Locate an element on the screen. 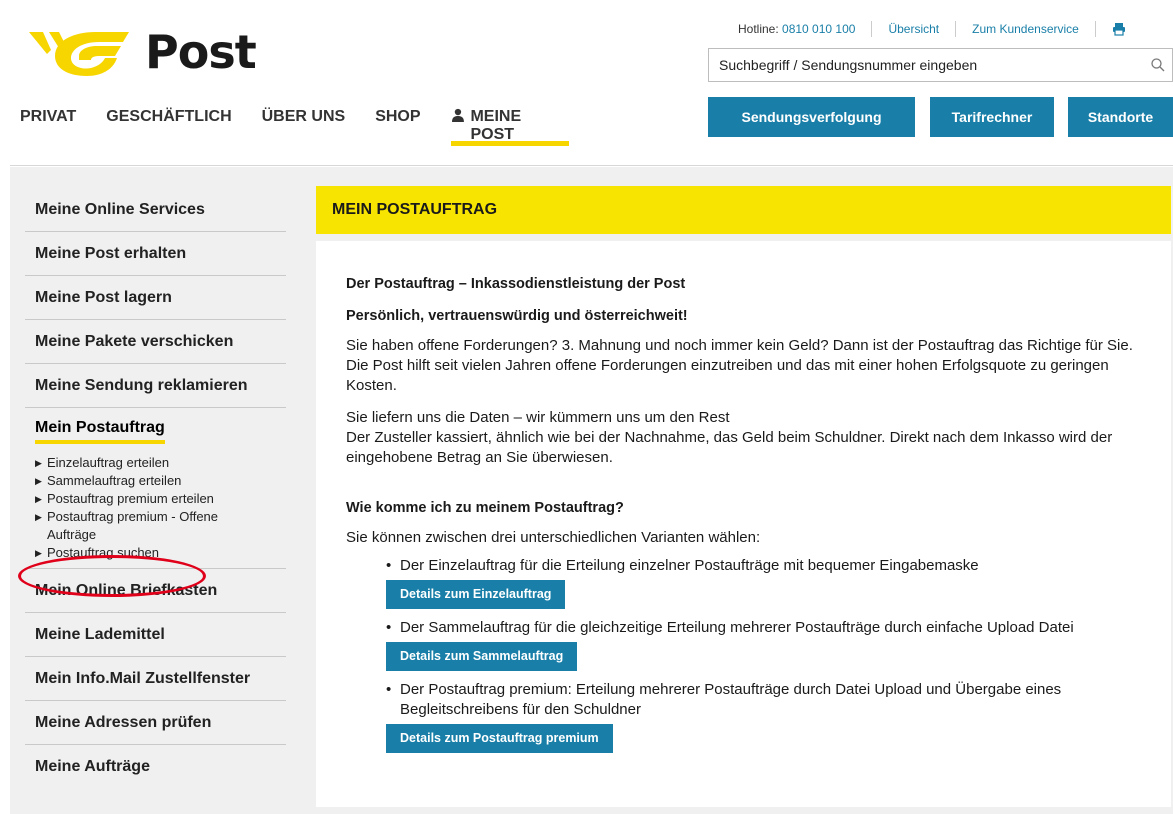 The height and width of the screenshot is (814, 1173). sidebar-item-online-services: Meine Online Services is located at coordinates (155, 210).